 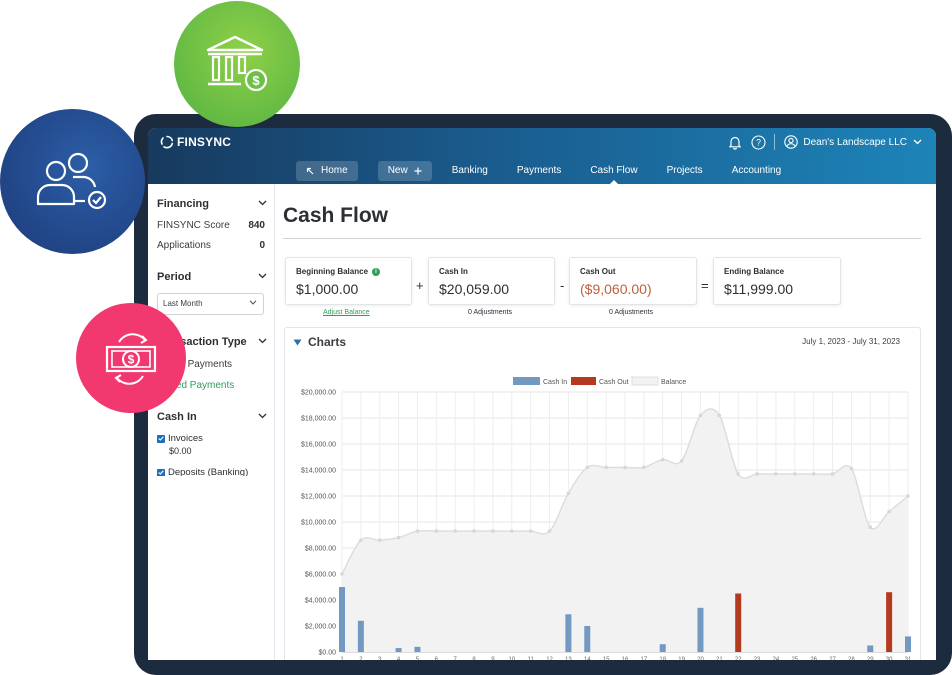 I want to click on cash-in-value: $20,059.00, so click(x=474, y=289).